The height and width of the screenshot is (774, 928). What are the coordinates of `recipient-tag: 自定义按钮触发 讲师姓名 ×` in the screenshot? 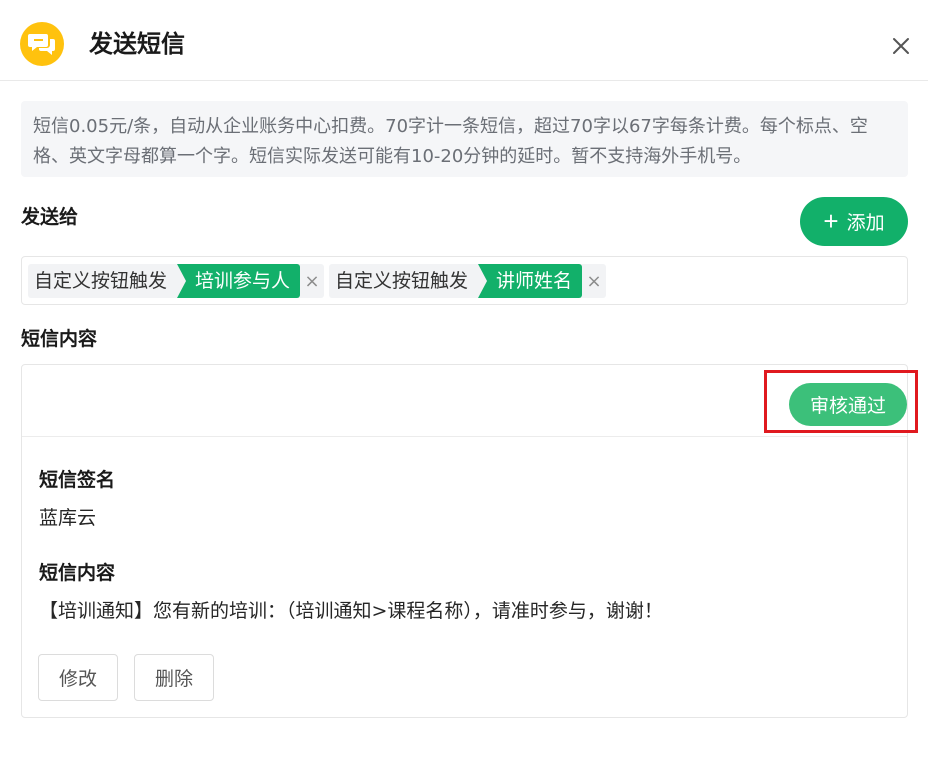 It's located at (468, 281).